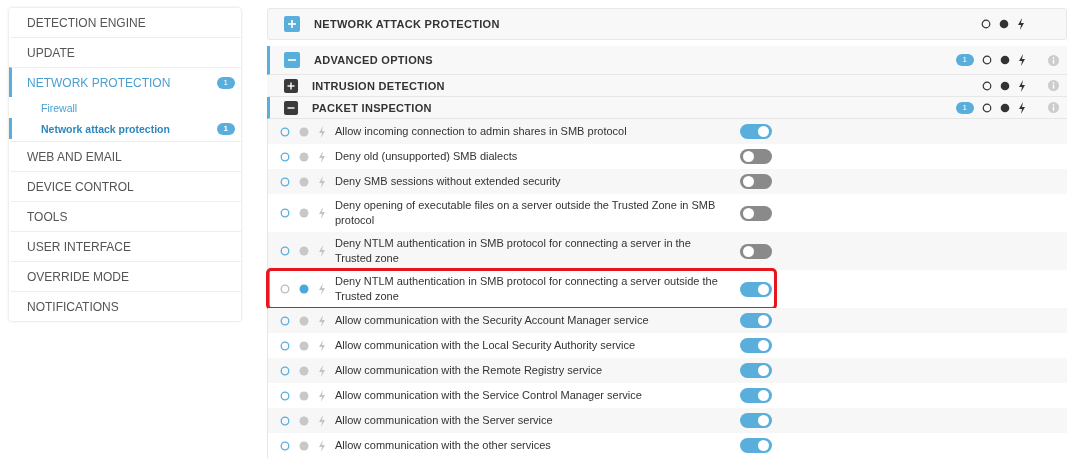  What do you see at coordinates (513, 251) in the screenshot?
I see `setting-label: Deny NTLM authentication in SMB protocol for connecting a server in the Trusted zone` at bounding box center [513, 251].